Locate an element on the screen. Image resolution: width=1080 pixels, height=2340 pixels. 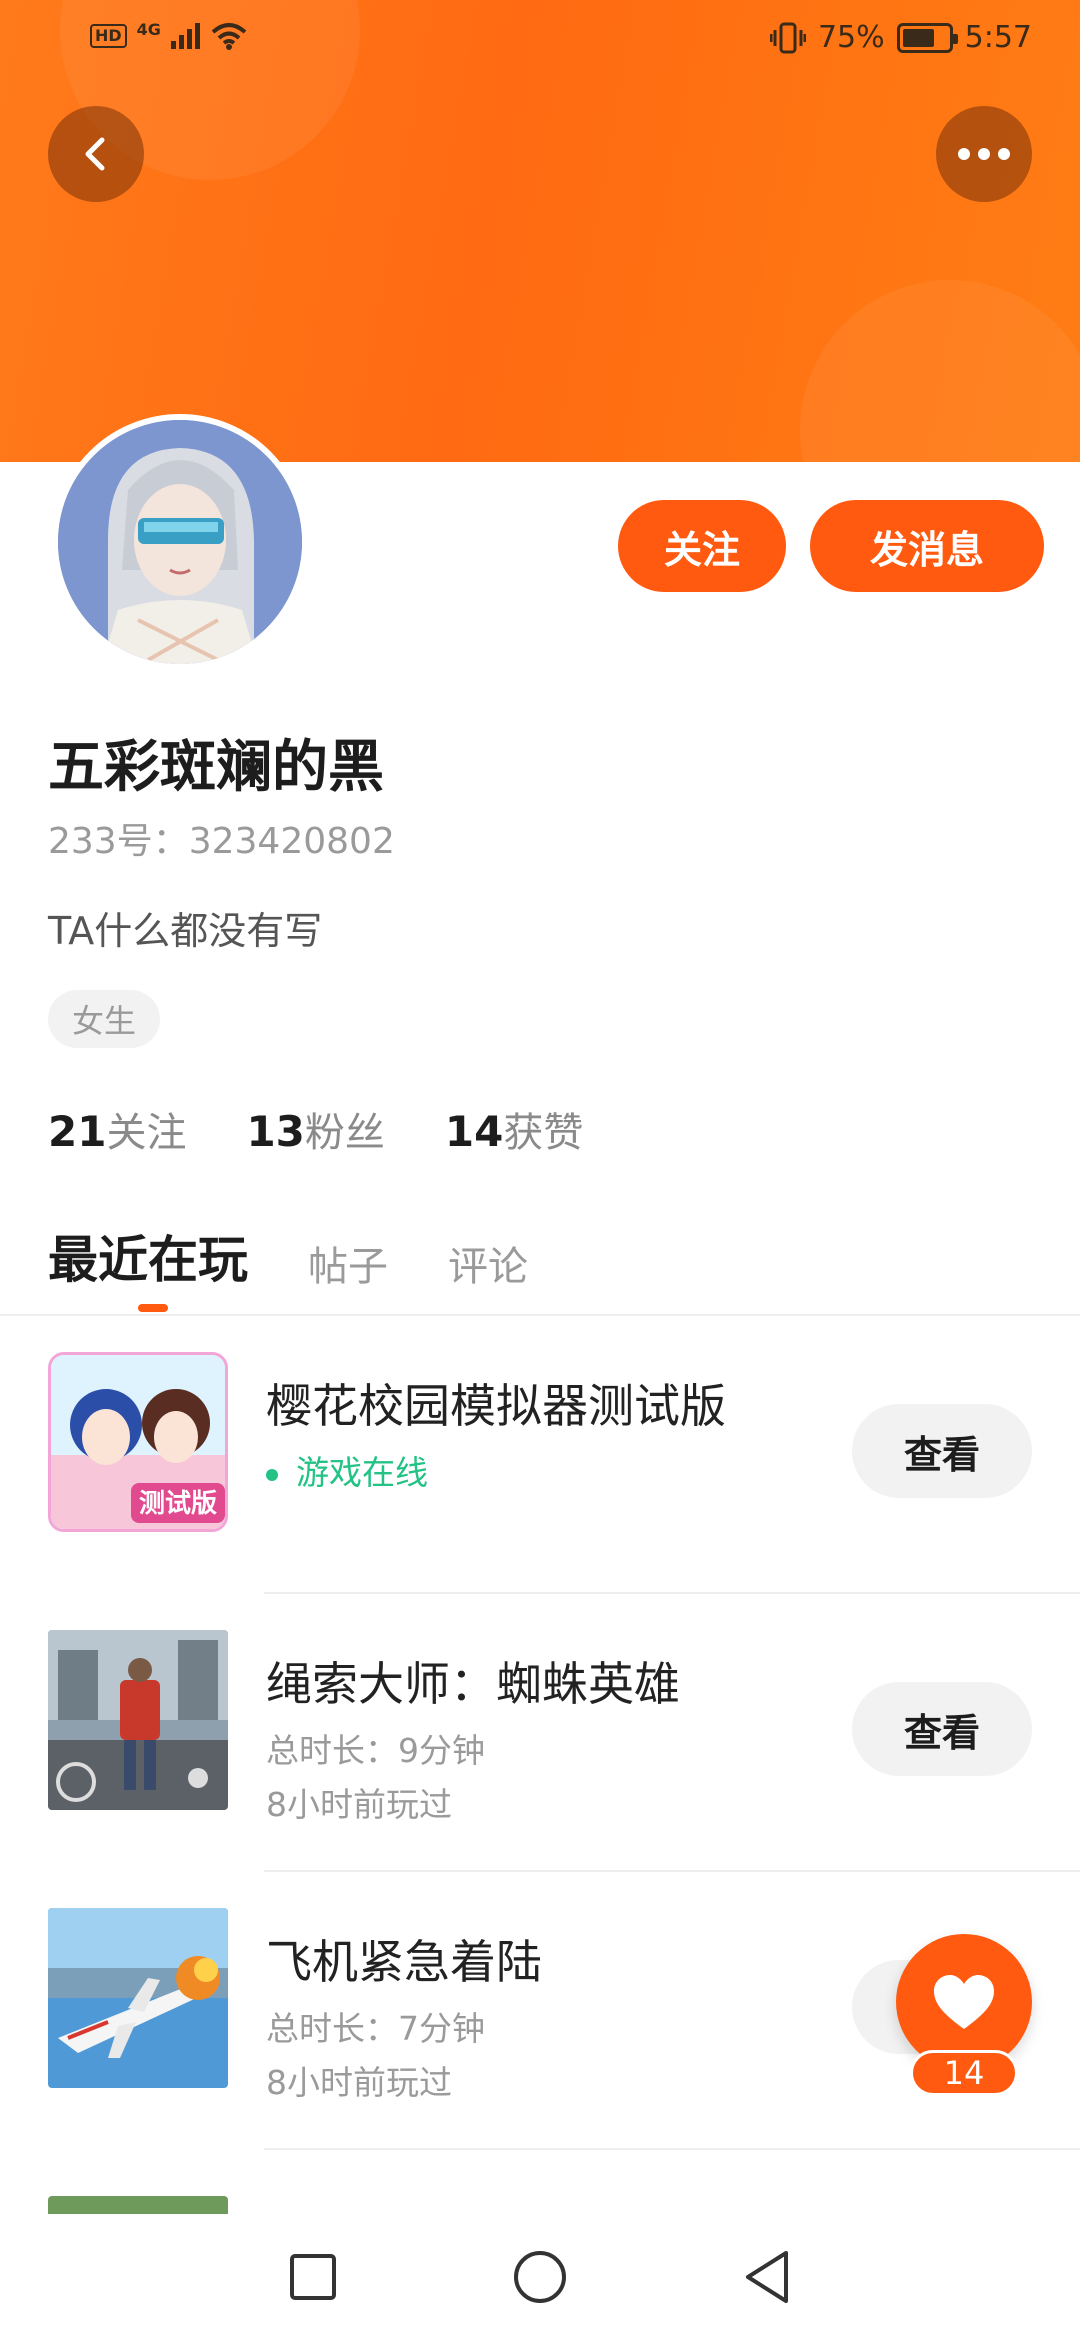
svg-text: 测试版 is located at coordinates (178, 1504).